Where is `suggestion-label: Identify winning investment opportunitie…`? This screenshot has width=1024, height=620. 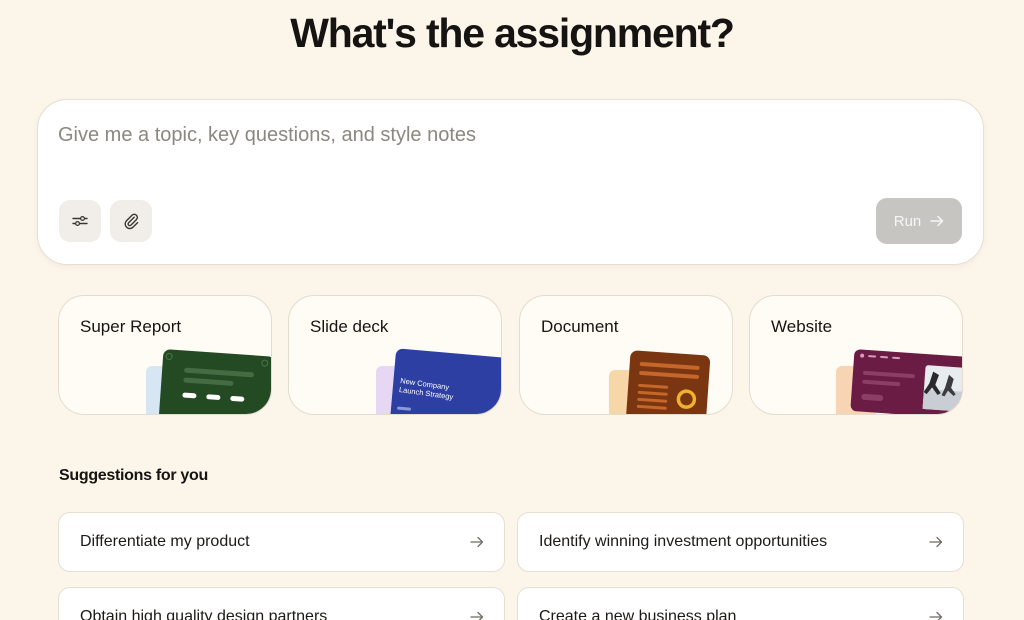
suggestion-label: Identify winning investment opportunitie… is located at coordinates (683, 541).